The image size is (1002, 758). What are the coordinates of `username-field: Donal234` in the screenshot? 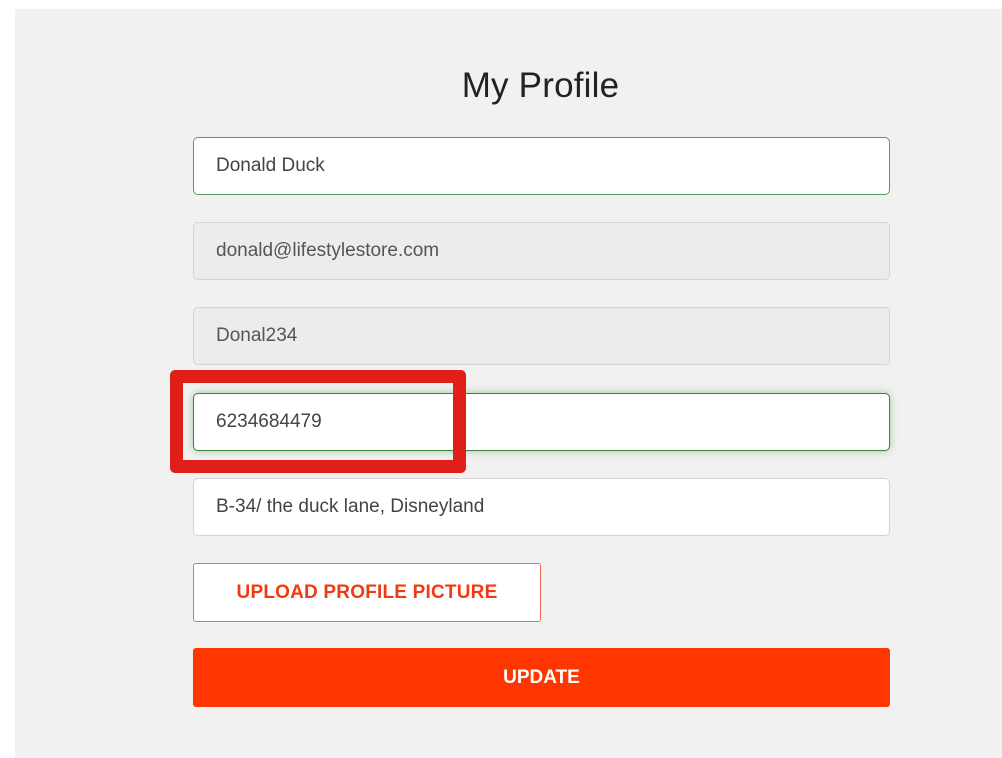 It's located at (541, 336).